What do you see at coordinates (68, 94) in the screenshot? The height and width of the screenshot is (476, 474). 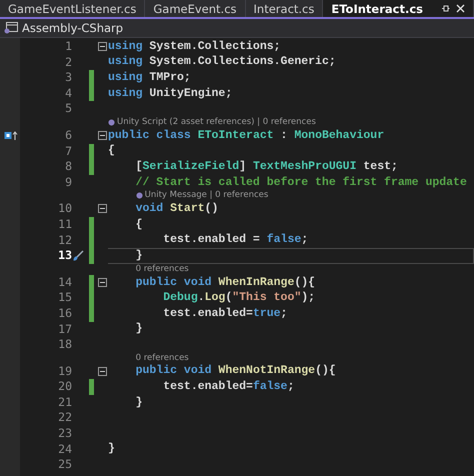 I see `line-number: 4` at bounding box center [68, 94].